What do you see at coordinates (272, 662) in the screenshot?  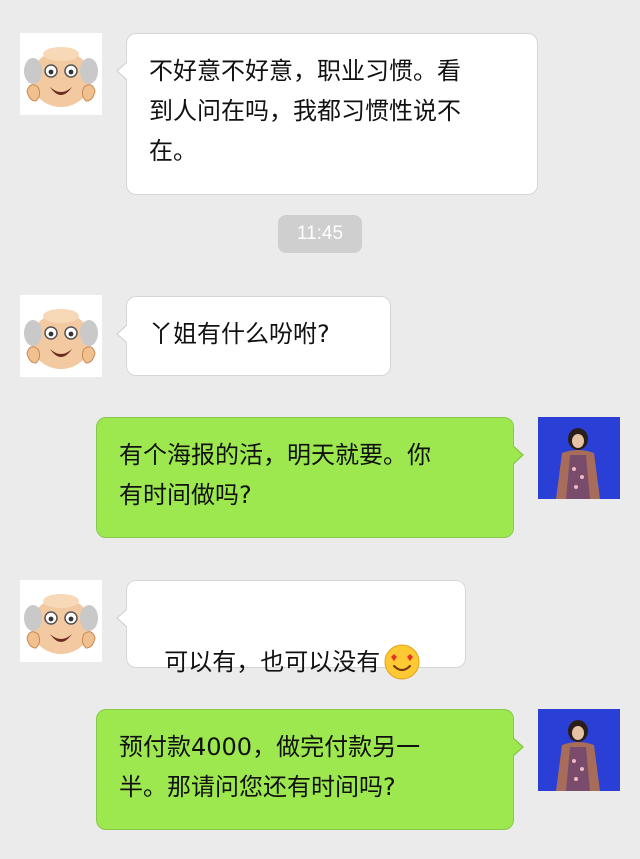 I see `message-text: 可以有，也可以没有` at bounding box center [272, 662].